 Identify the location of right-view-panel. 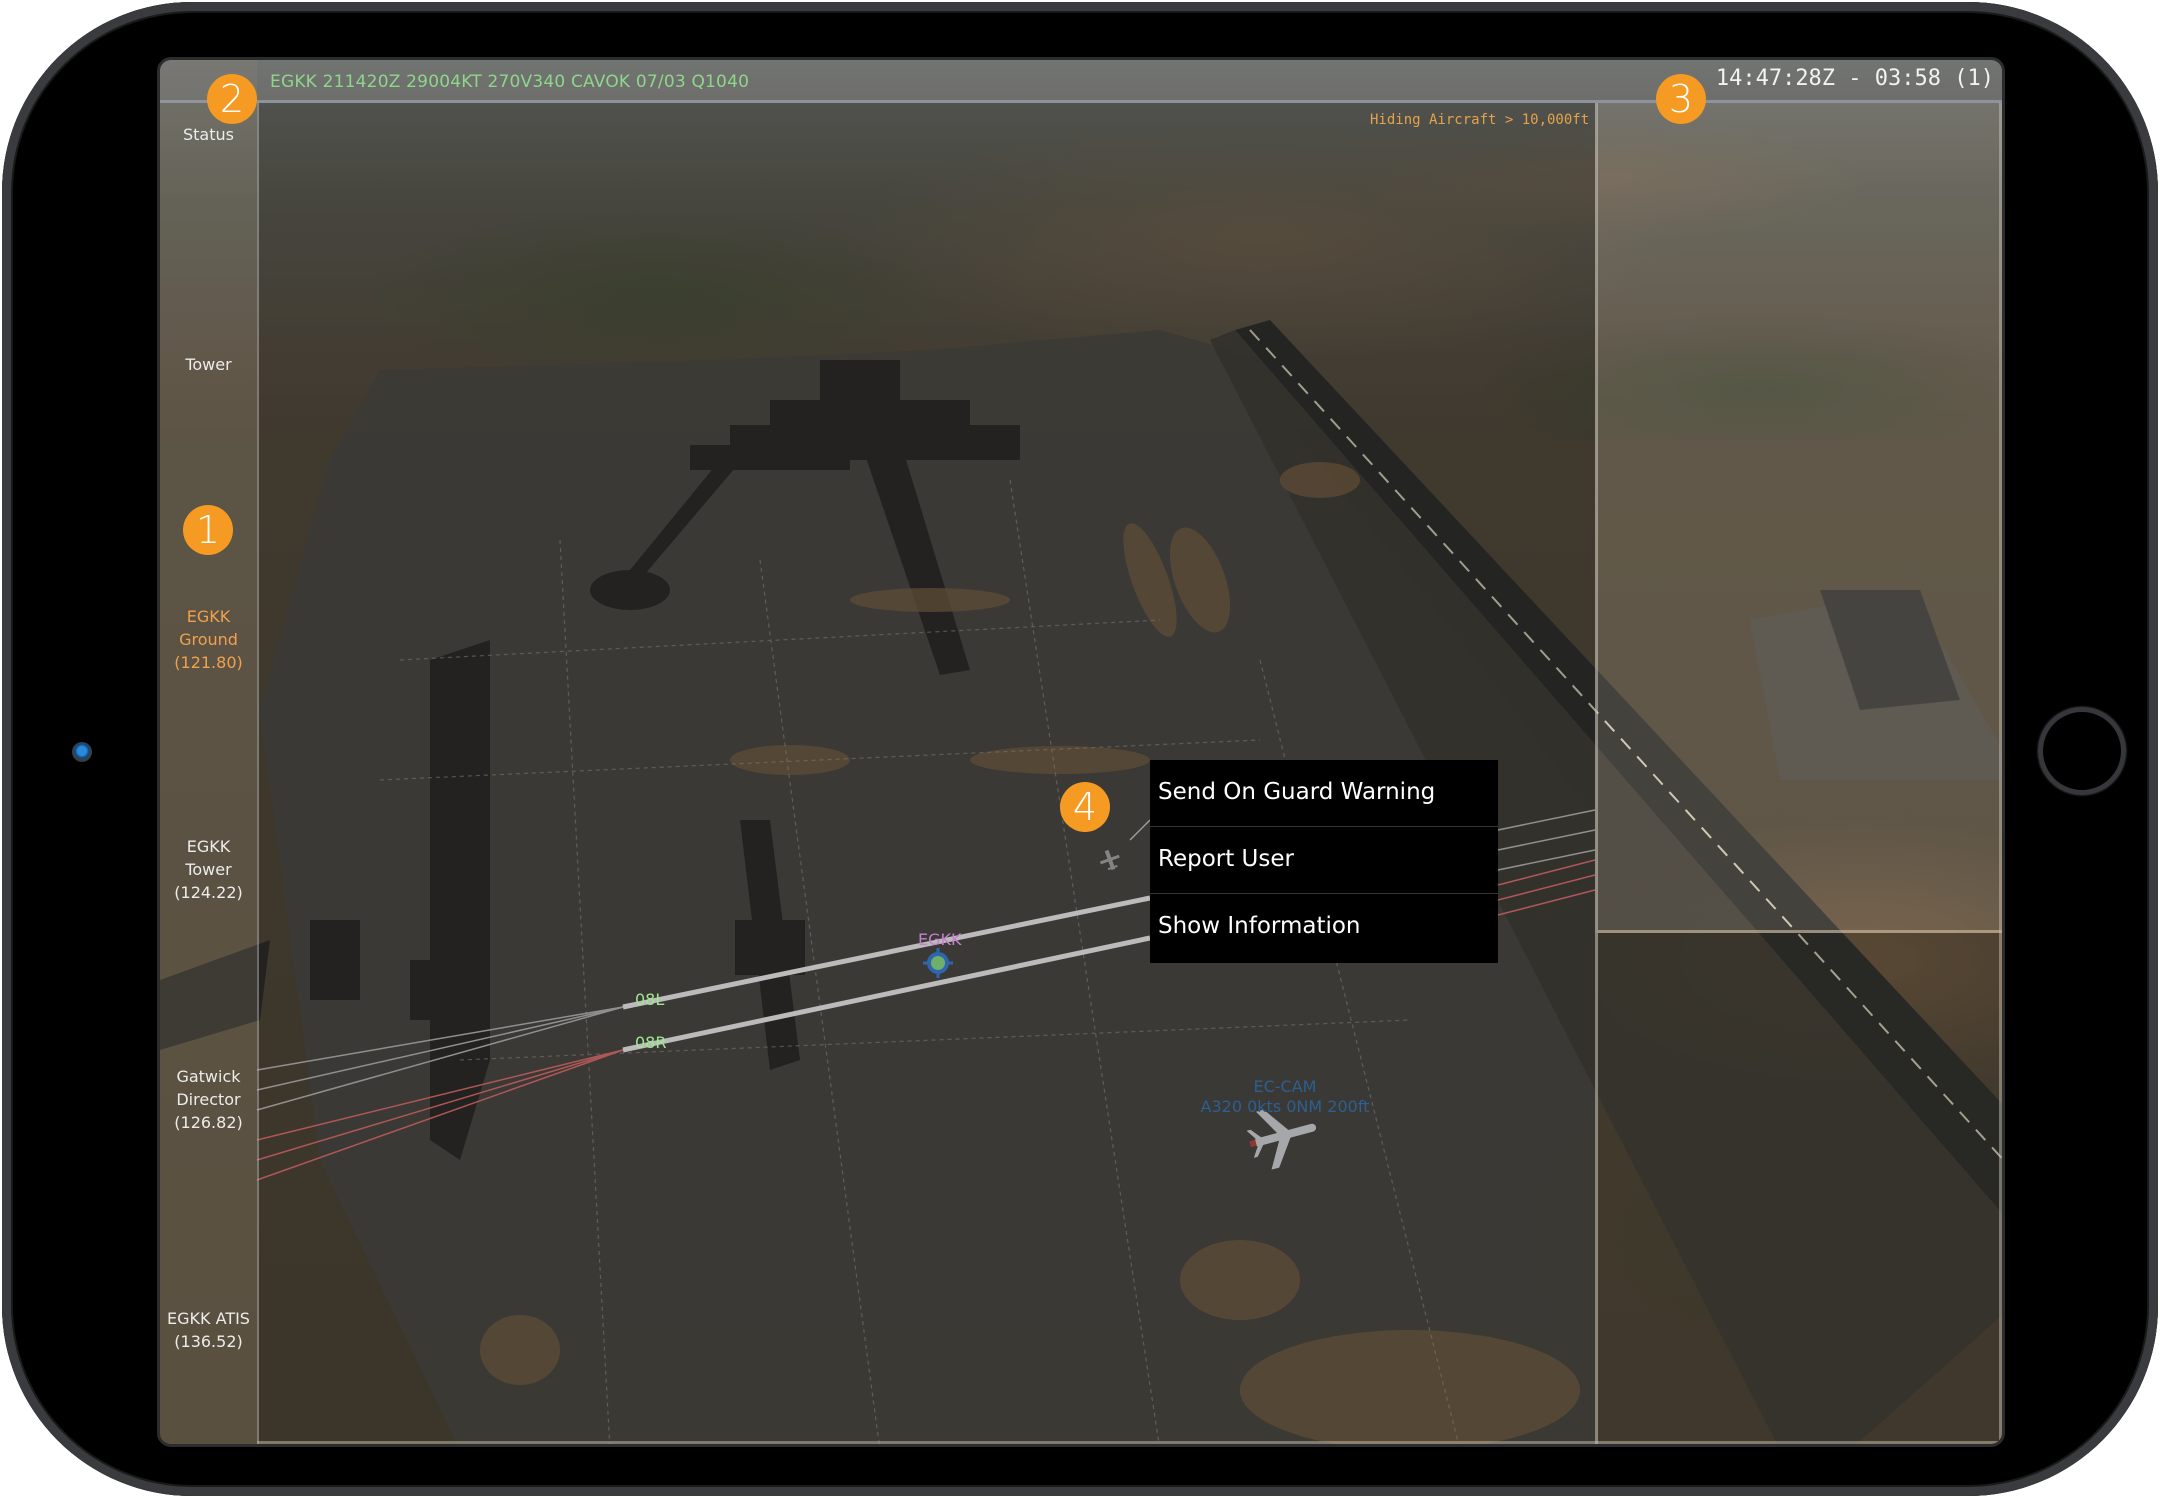
(1798, 518).